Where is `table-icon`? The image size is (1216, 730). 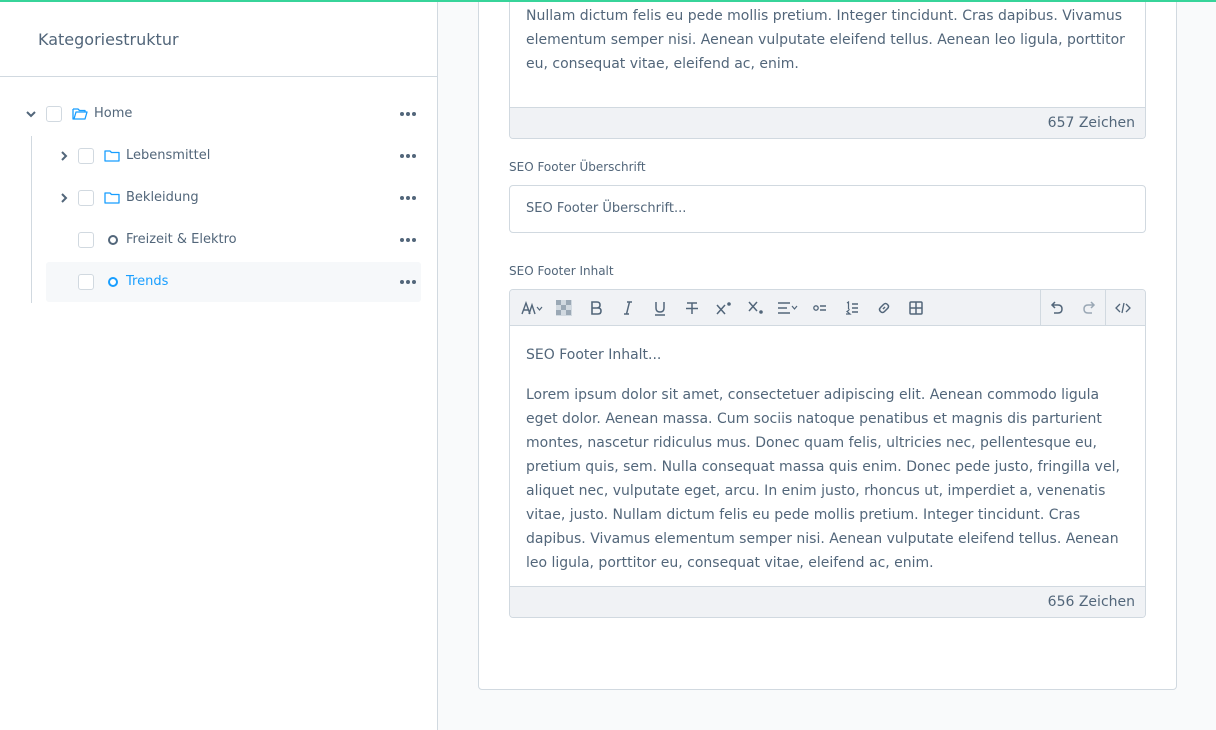
table-icon is located at coordinates (916, 308).